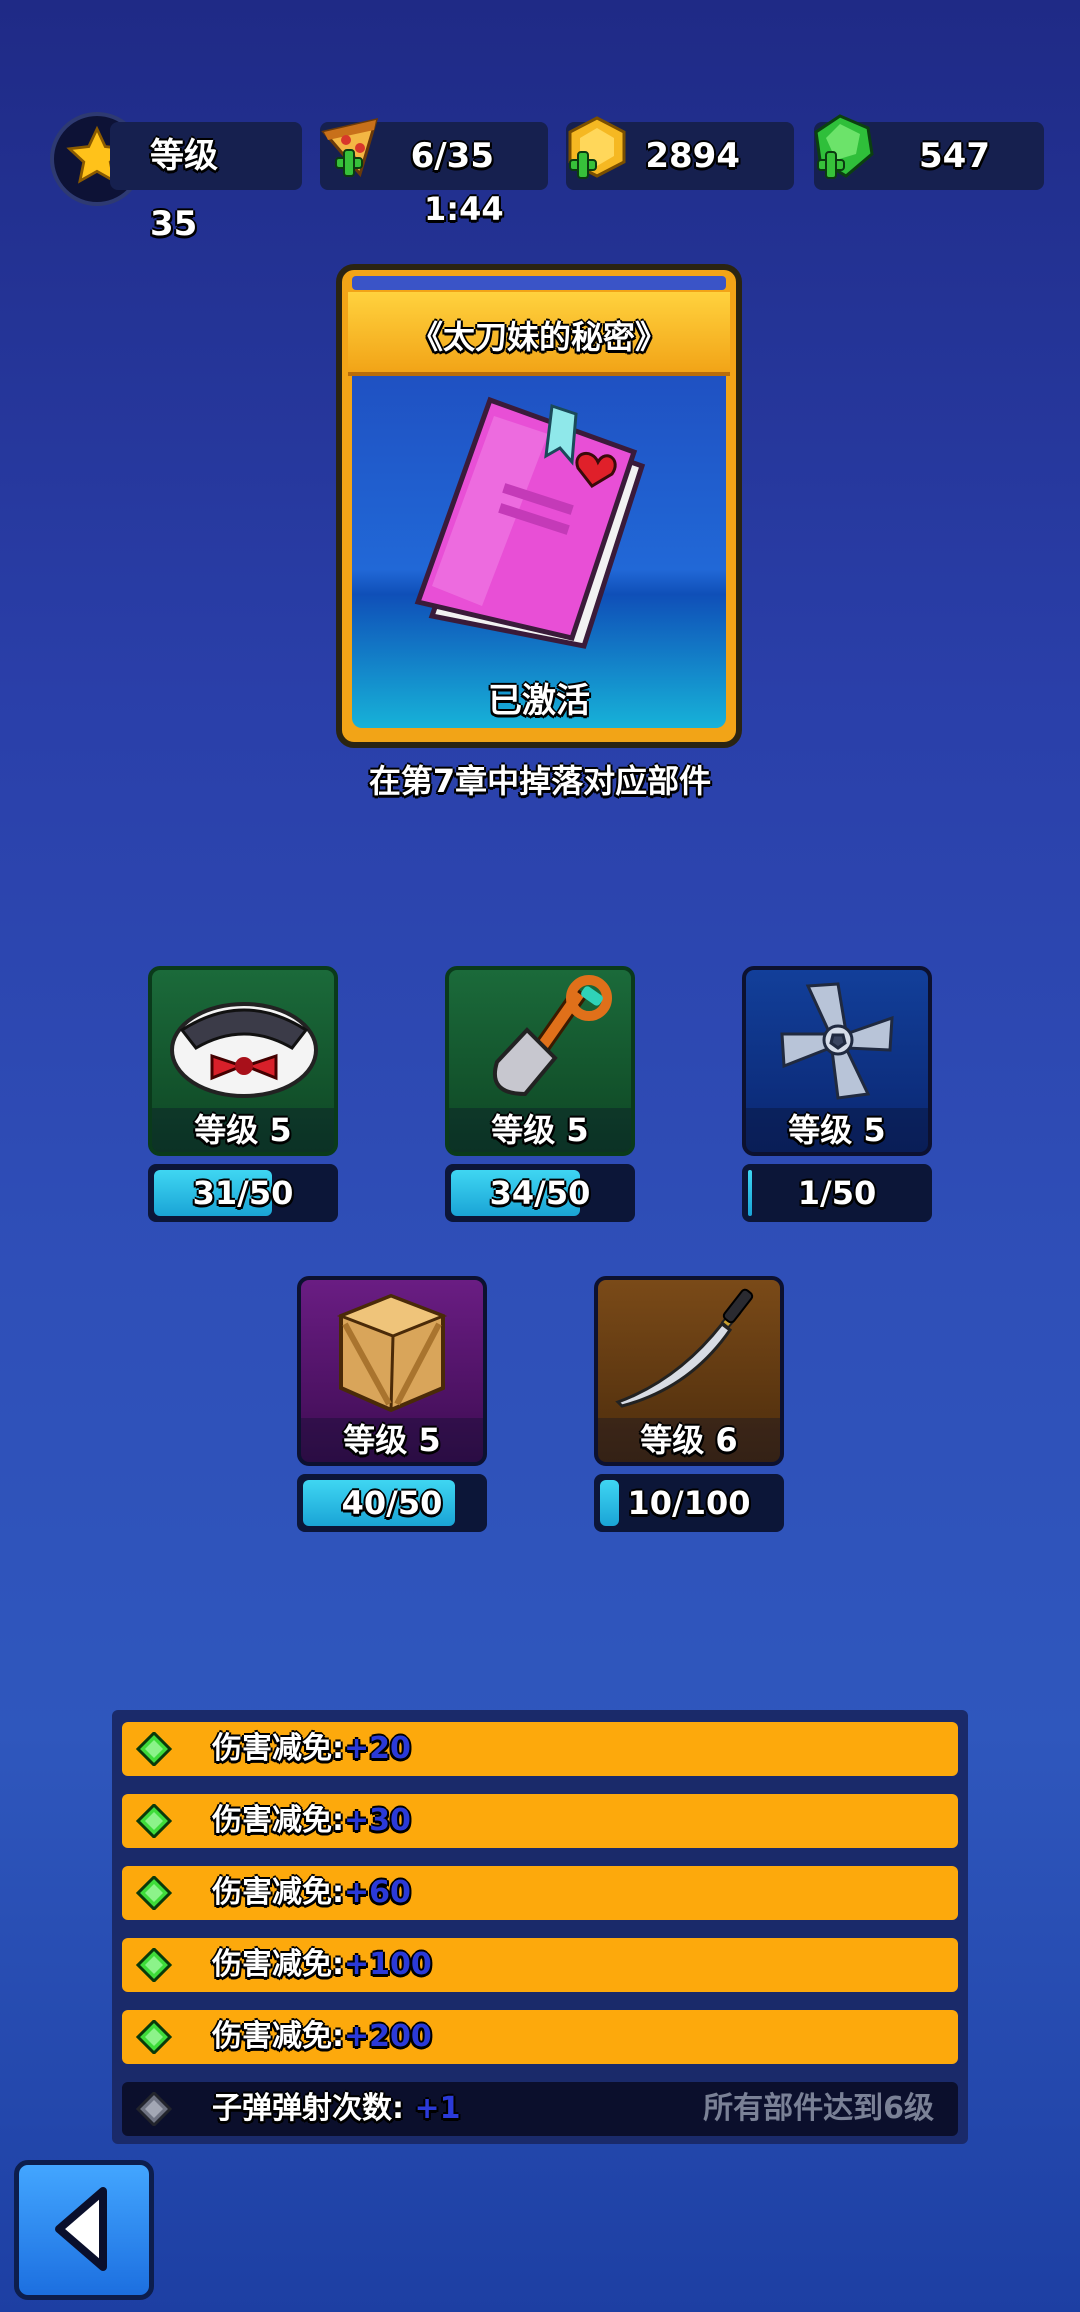  I want to click on player-level-panel: 等级 35, so click(206, 183).